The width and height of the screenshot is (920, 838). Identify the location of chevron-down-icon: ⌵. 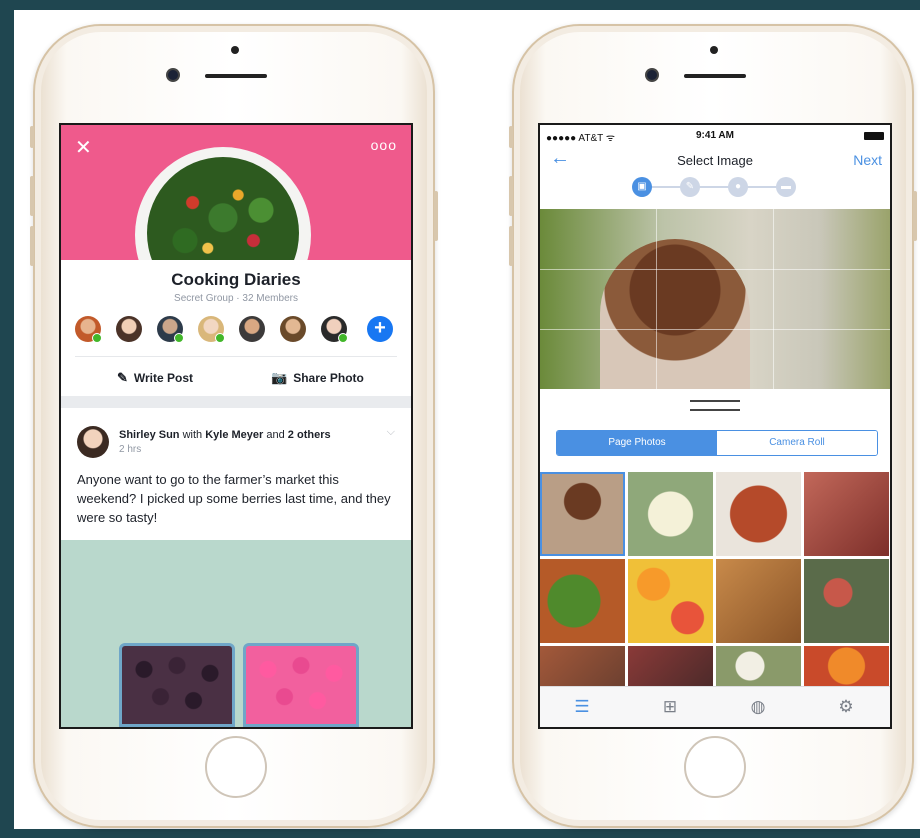
(391, 432).